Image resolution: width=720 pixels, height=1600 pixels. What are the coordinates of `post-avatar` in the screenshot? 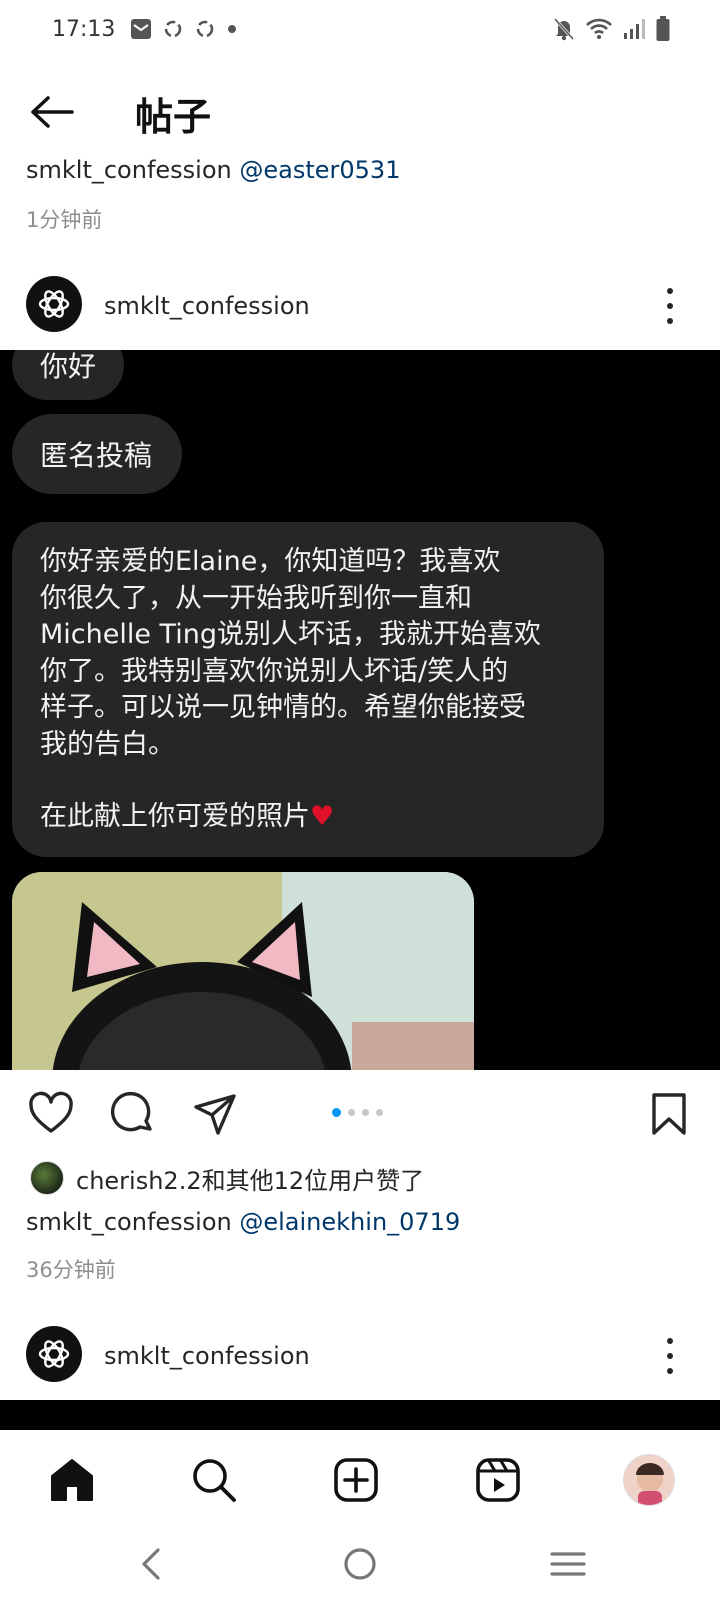 It's located at (54, 304).